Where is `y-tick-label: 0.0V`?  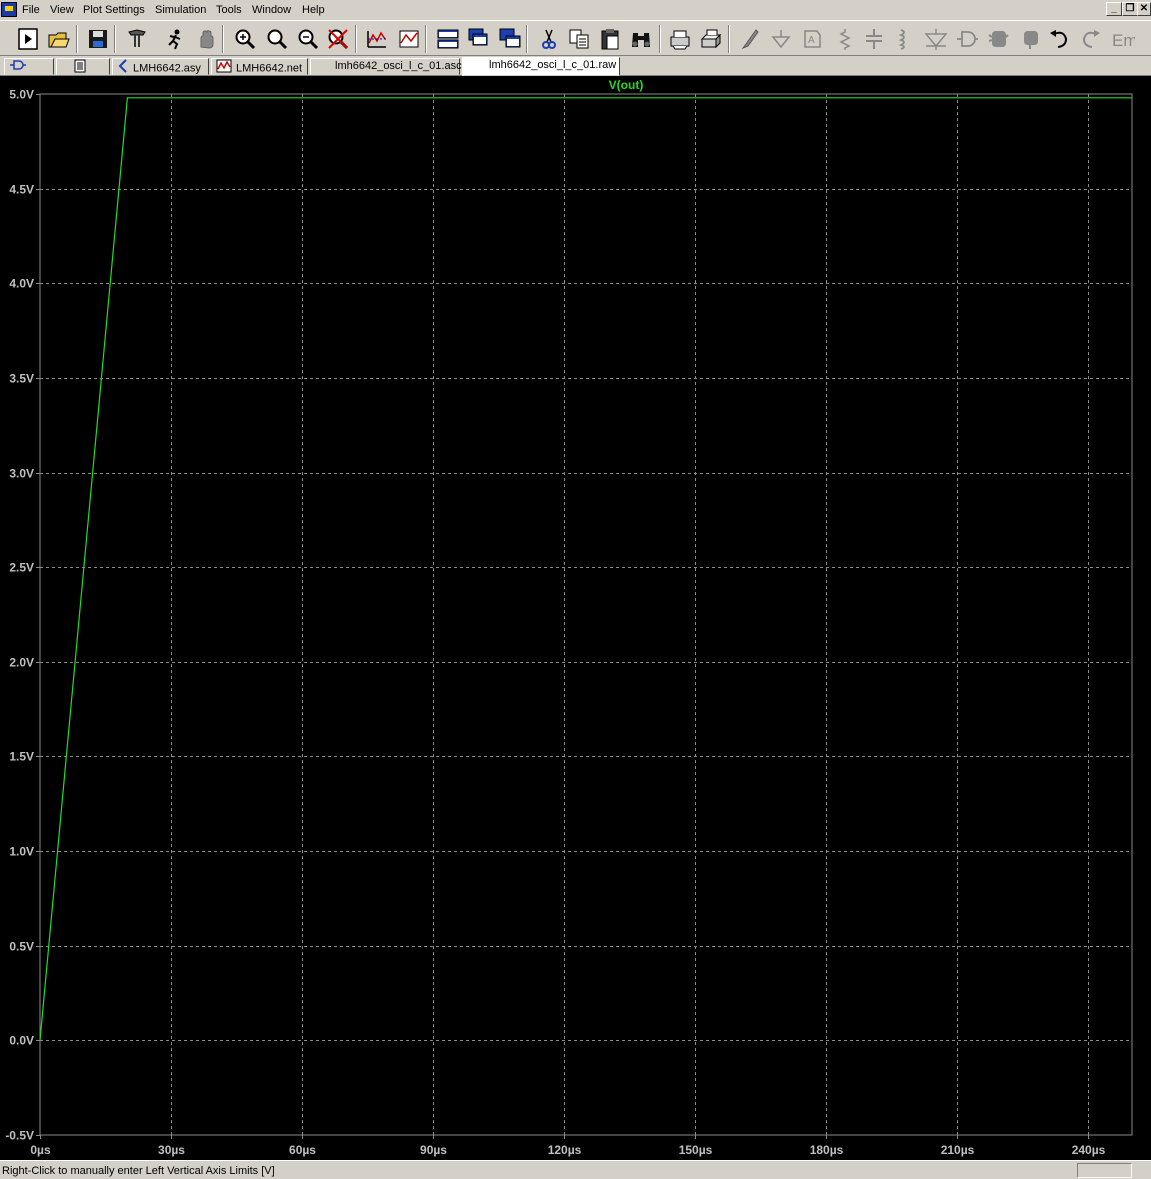
y-tick-label: 0.0V is located at coordinates (21, 1041).